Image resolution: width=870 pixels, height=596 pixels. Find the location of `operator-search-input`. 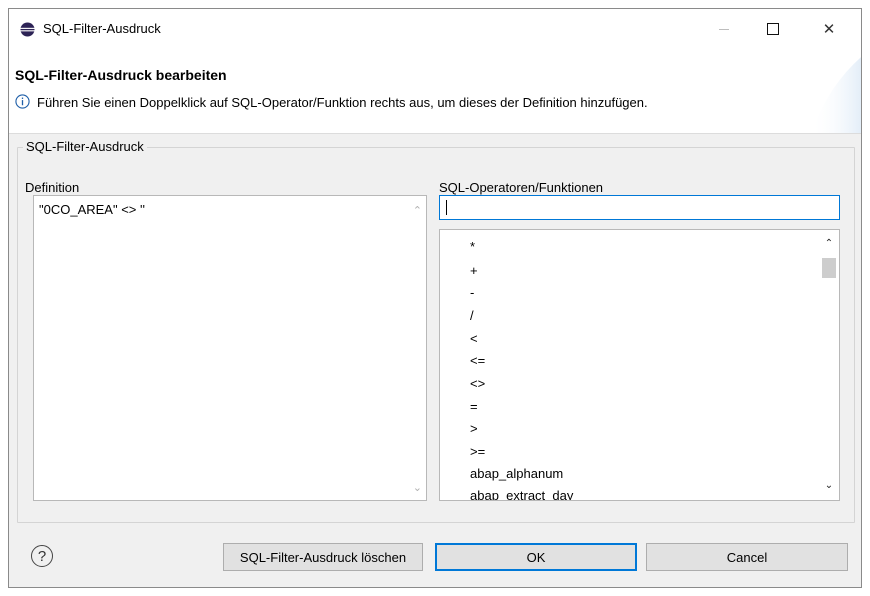

operator-search-input is located at coordinates (639, 207).